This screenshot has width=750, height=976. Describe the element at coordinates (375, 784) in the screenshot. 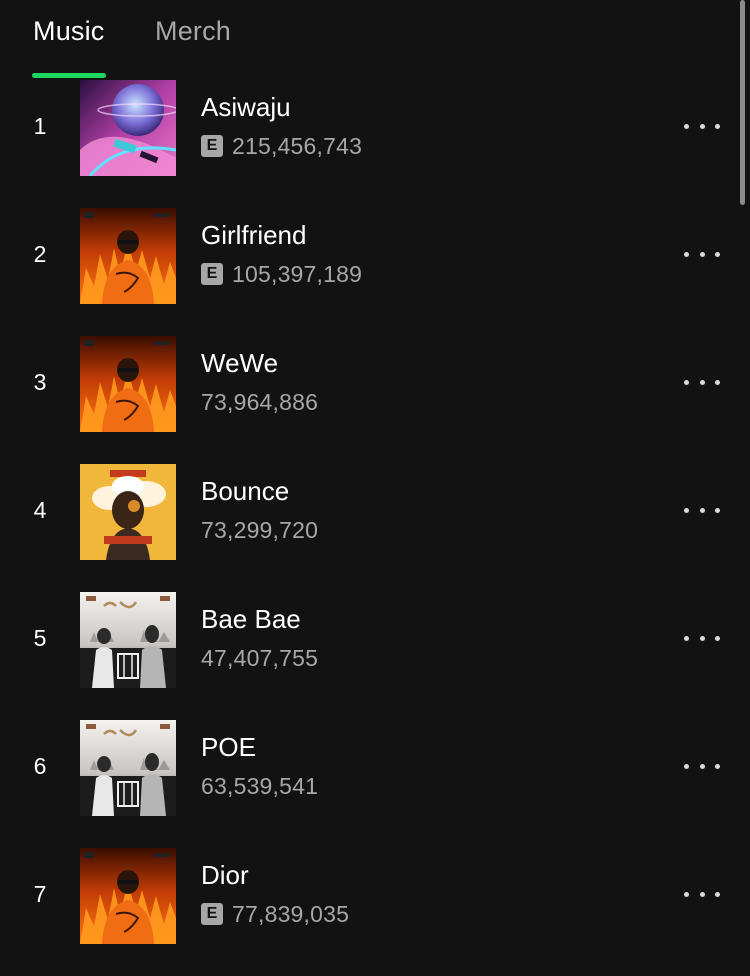

I see `track-row: 6 POE 63,539,541` at that location.